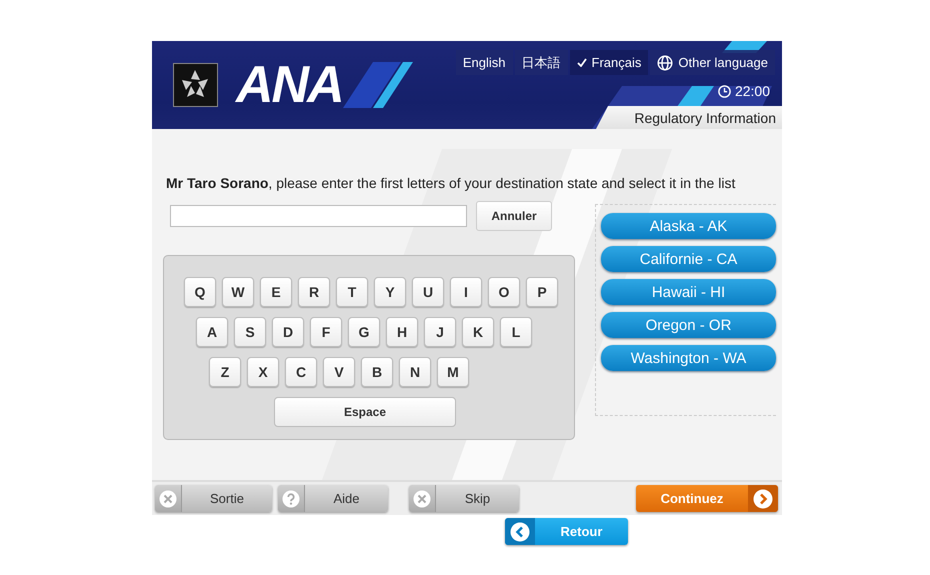  What do you see at coordinates (200, 292) in the screenshot?
I see `keyboard-key: Q` at bounding box center [200, 292].